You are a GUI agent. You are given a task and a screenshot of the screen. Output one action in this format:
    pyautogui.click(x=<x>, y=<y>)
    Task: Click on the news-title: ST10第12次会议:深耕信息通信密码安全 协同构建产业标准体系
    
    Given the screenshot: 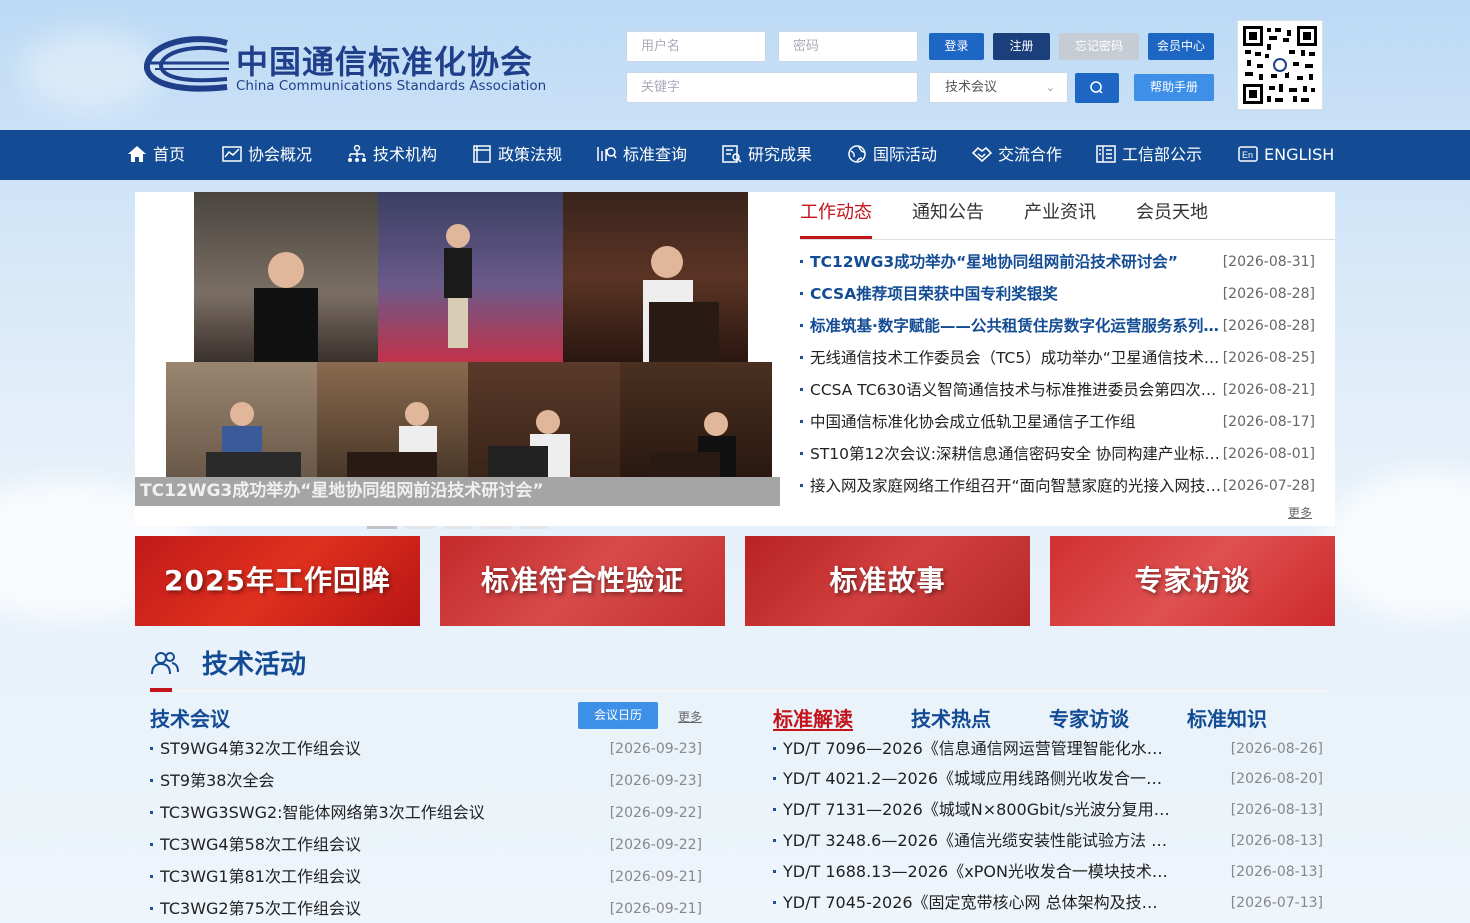 What is the action you would take?
    pyautogui.click(x=1019, y=454)
    